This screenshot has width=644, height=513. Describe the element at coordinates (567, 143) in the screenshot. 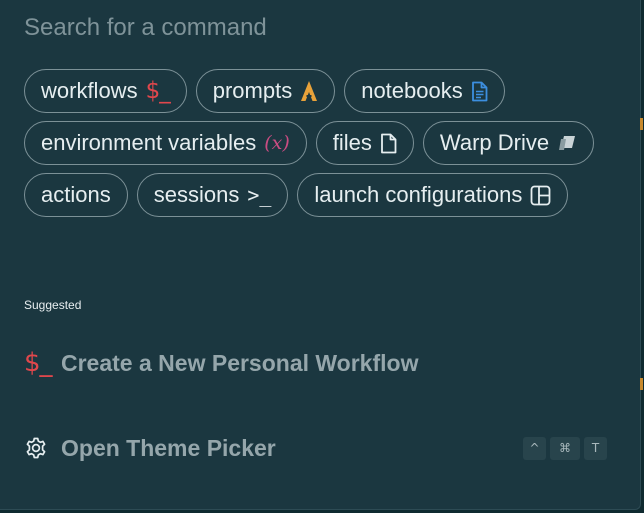

I see `warp-drive-icon` at that location.